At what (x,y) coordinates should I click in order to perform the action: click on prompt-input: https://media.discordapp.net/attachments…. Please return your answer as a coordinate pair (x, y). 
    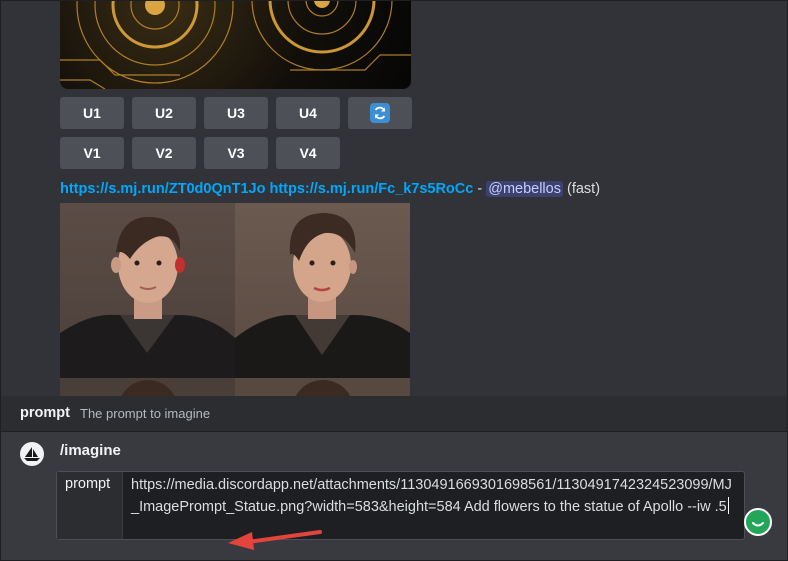
    Looking at the image, I should click on (433, 505).